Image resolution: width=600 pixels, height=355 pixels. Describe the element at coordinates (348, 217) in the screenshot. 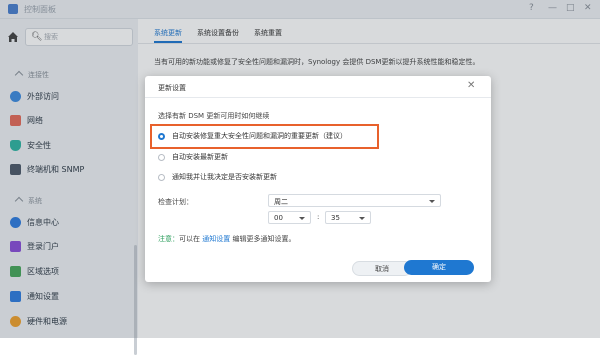

I see `minute-select: 35` at that location.